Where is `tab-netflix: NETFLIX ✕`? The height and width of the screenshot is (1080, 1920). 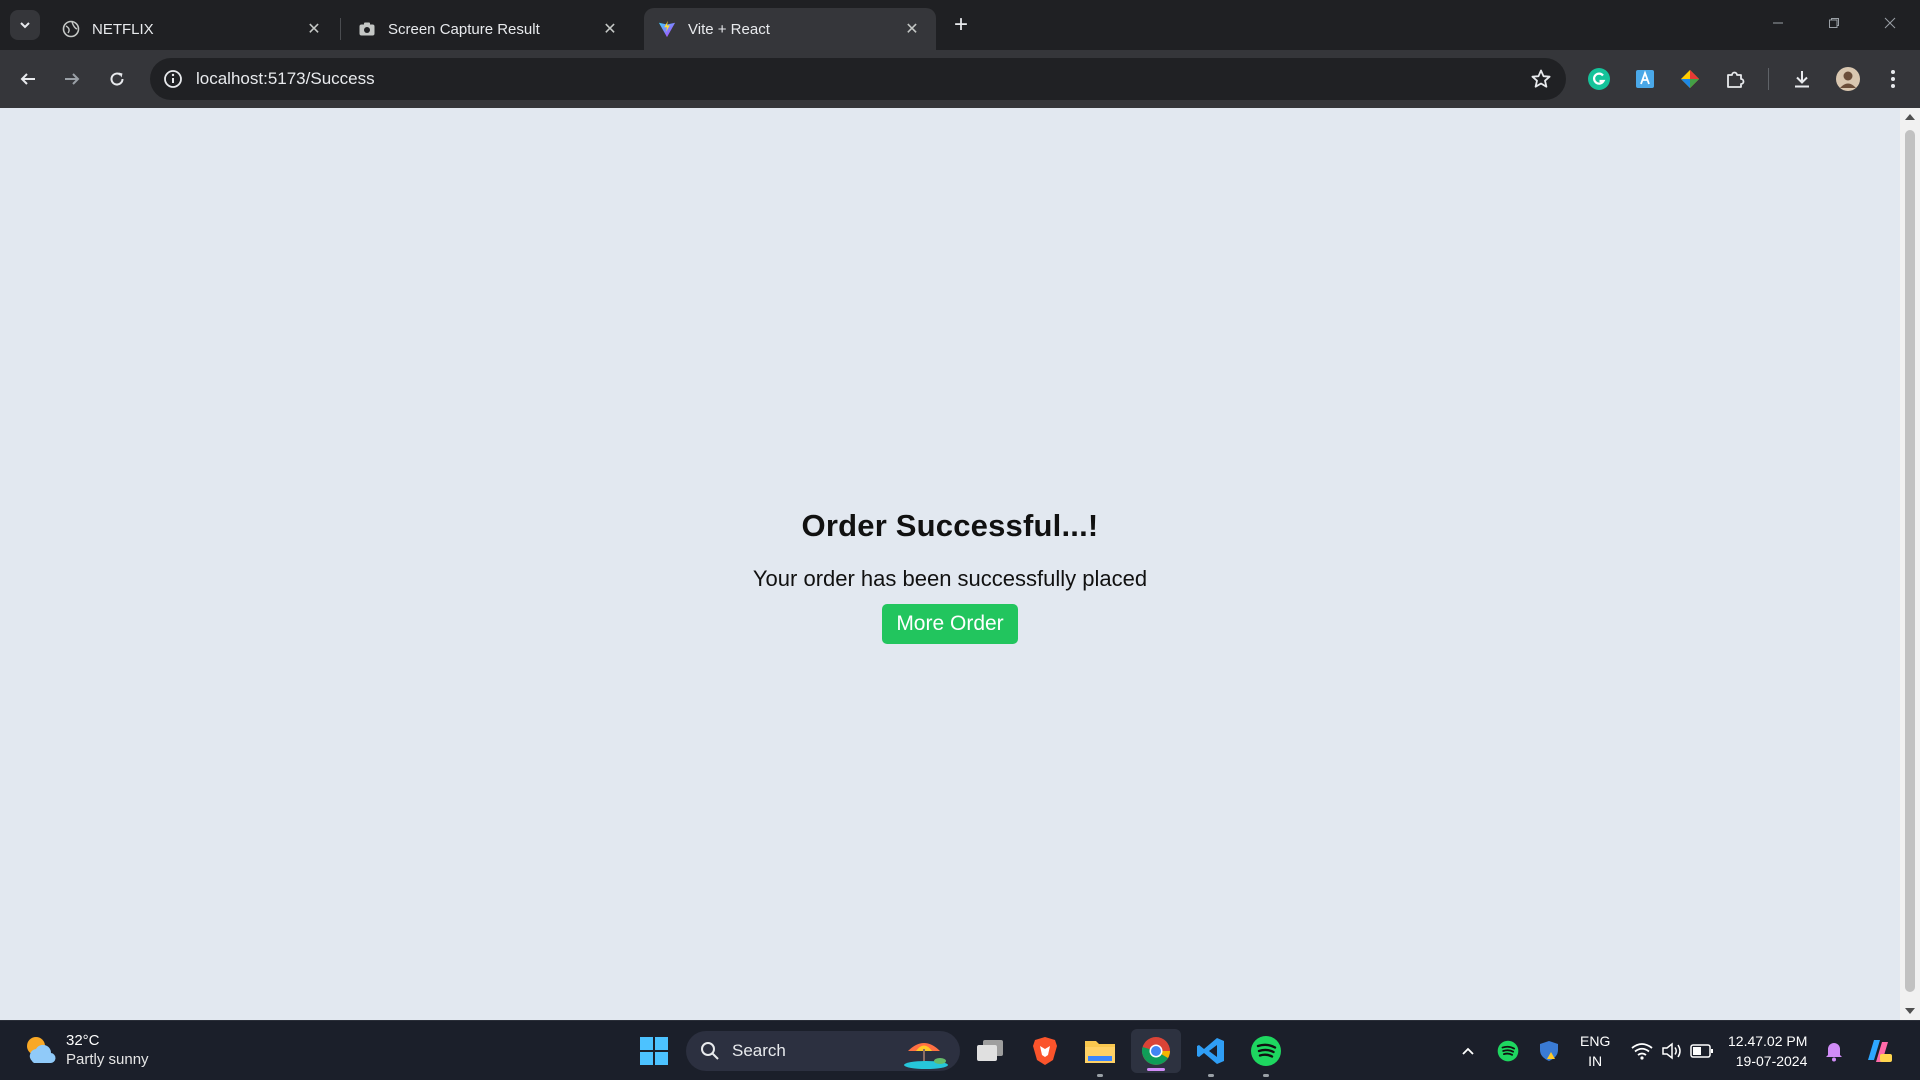 tab-netflix: NETFLIX ✕ is located at coordinates (193, 29).